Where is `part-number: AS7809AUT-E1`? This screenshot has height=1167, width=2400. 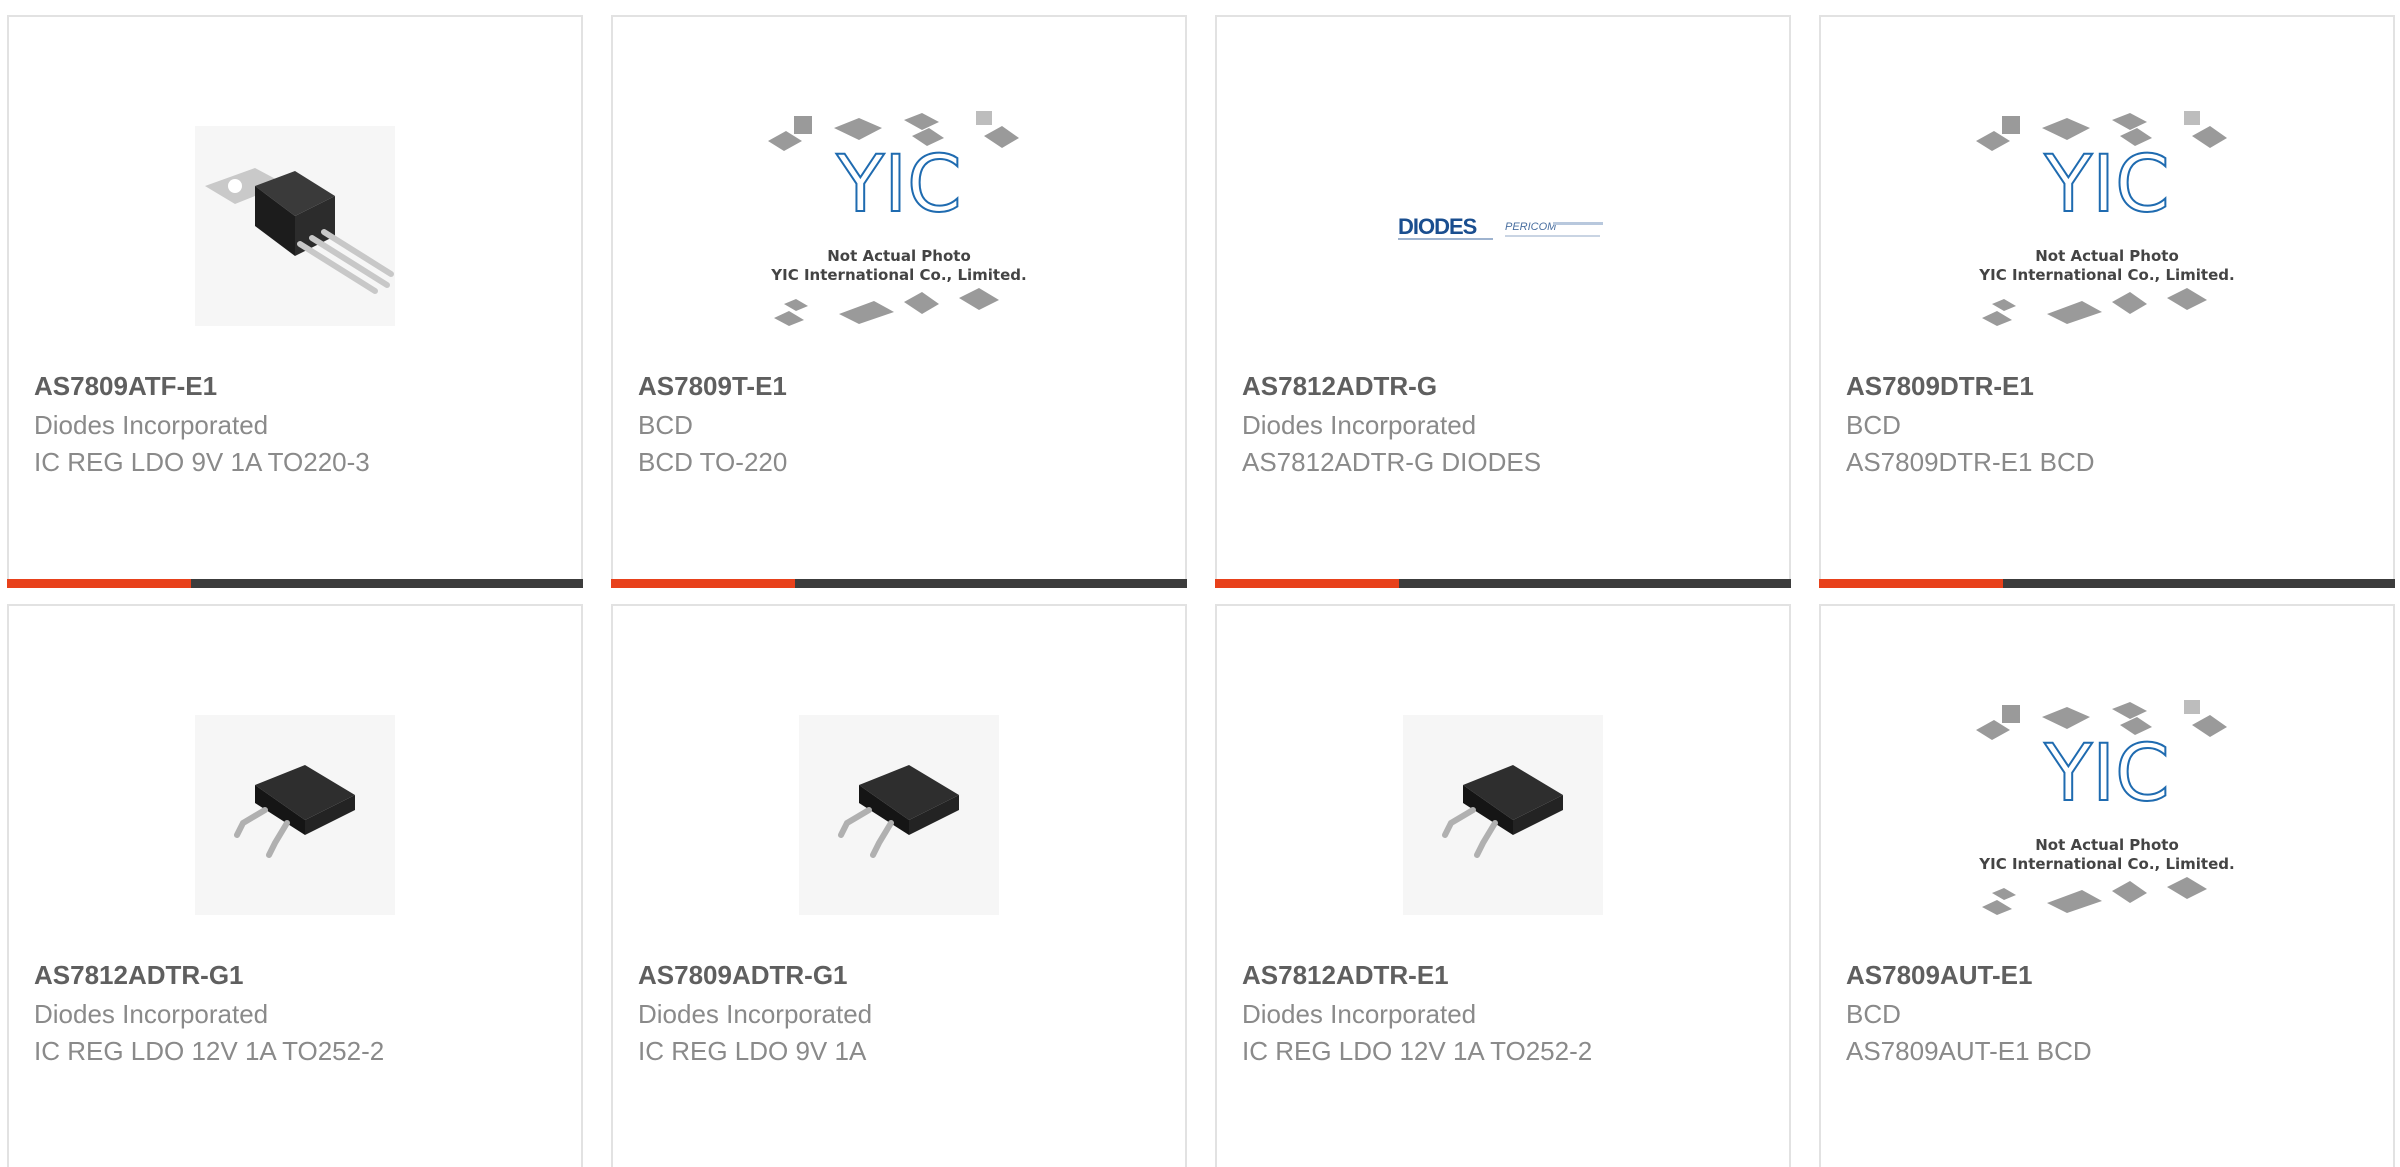 part-number: AS7809AUT-E1 is located at coordinates (1939, 975).